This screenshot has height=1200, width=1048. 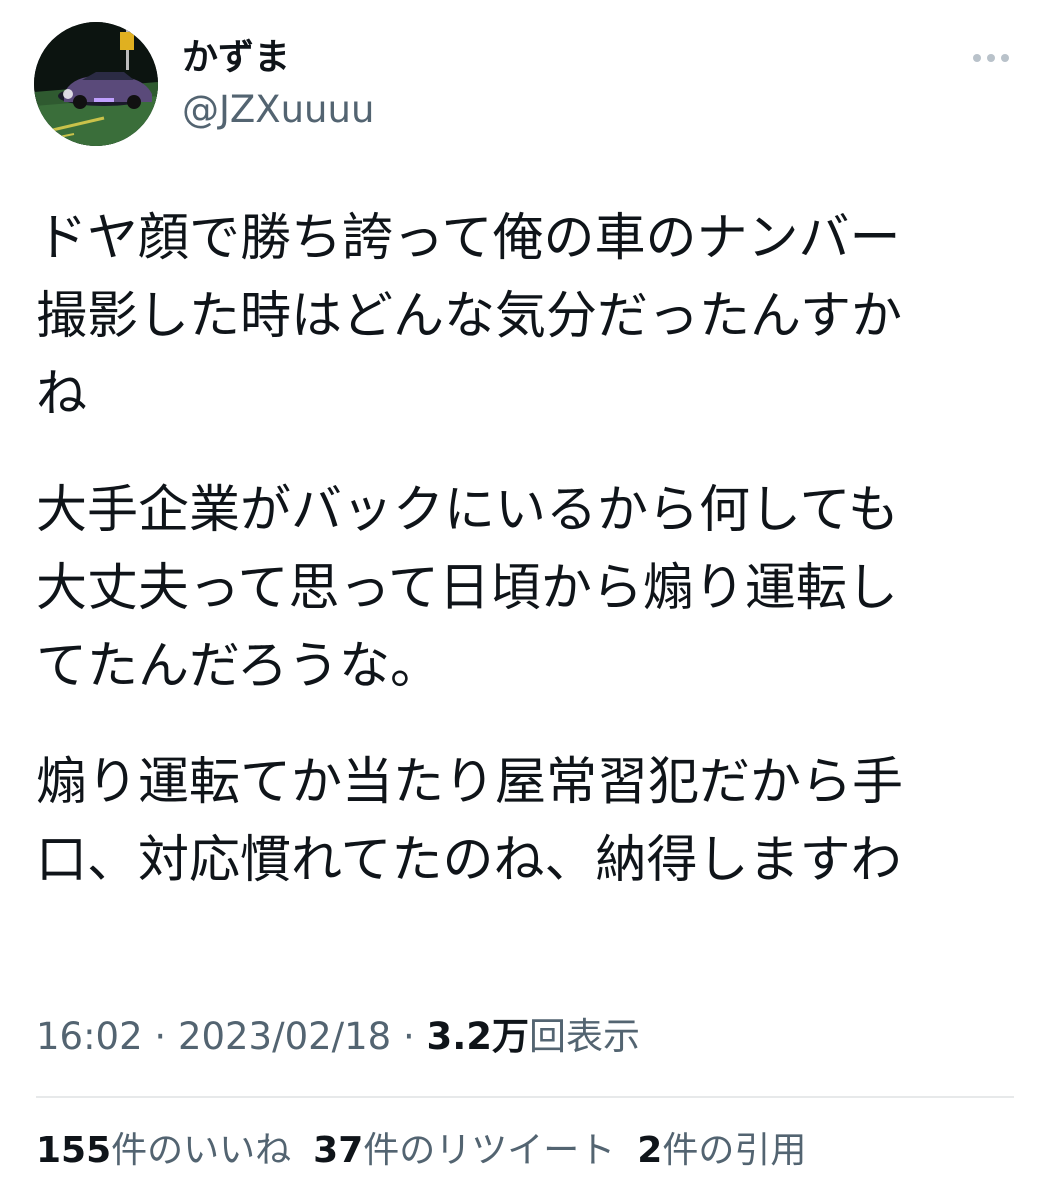 I want to click on more-options-button, so click(x=991, y=58).